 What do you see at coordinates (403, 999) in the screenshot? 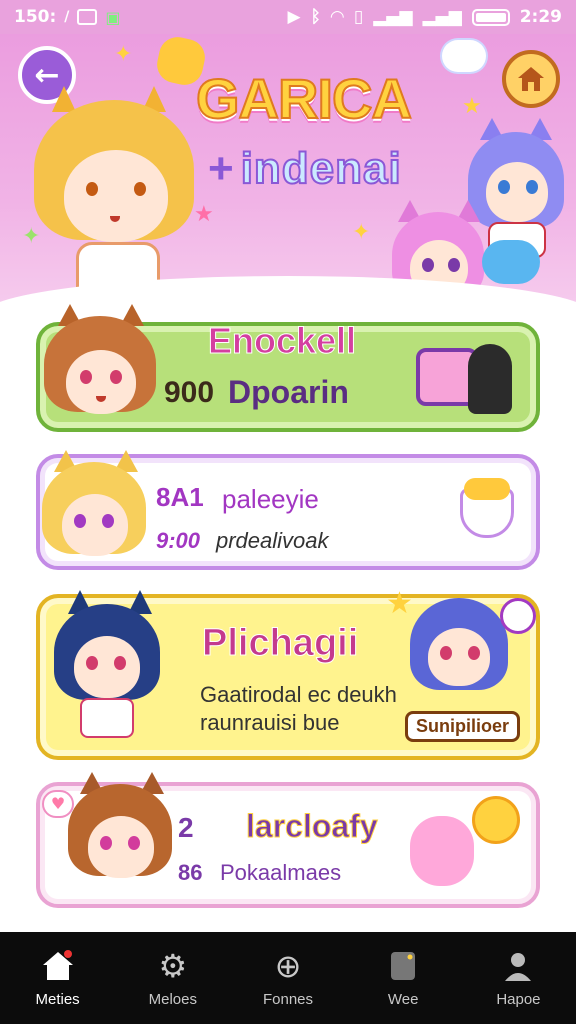
I see `nav-label: Wee` at bounding box center [403, 999].